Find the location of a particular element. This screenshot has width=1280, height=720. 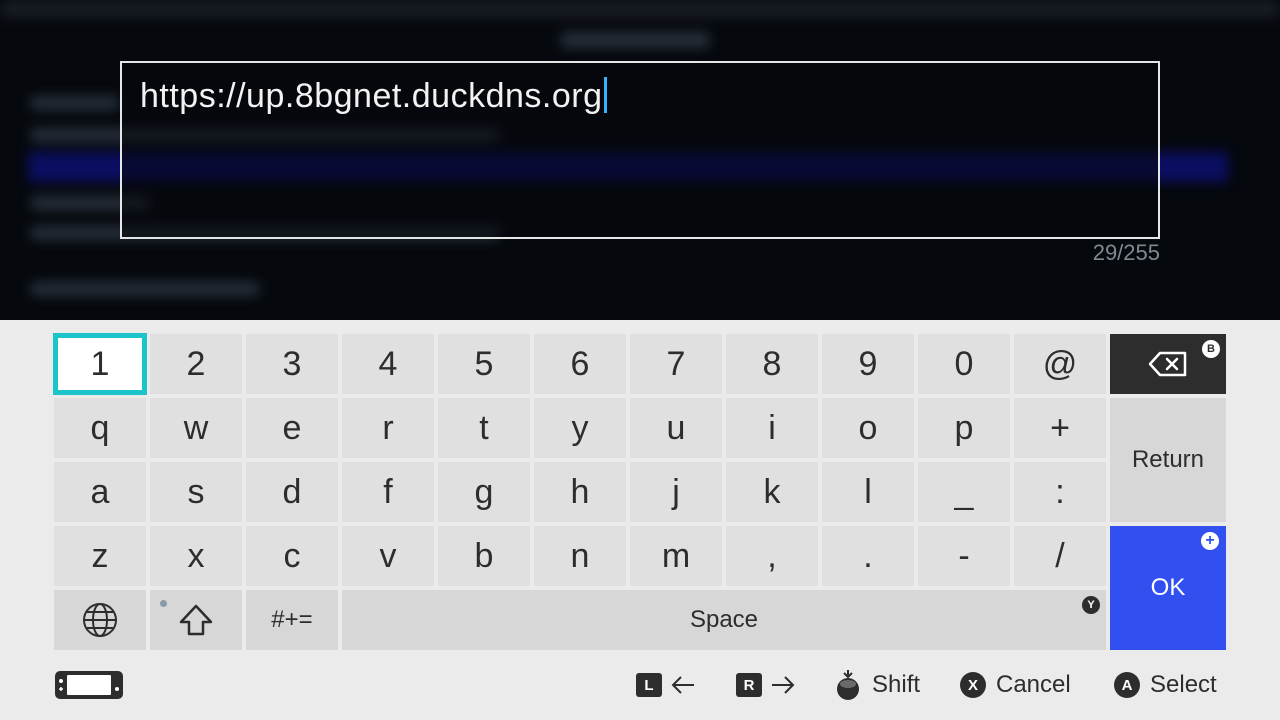

key-,: , is located at coordinates (772, 556).